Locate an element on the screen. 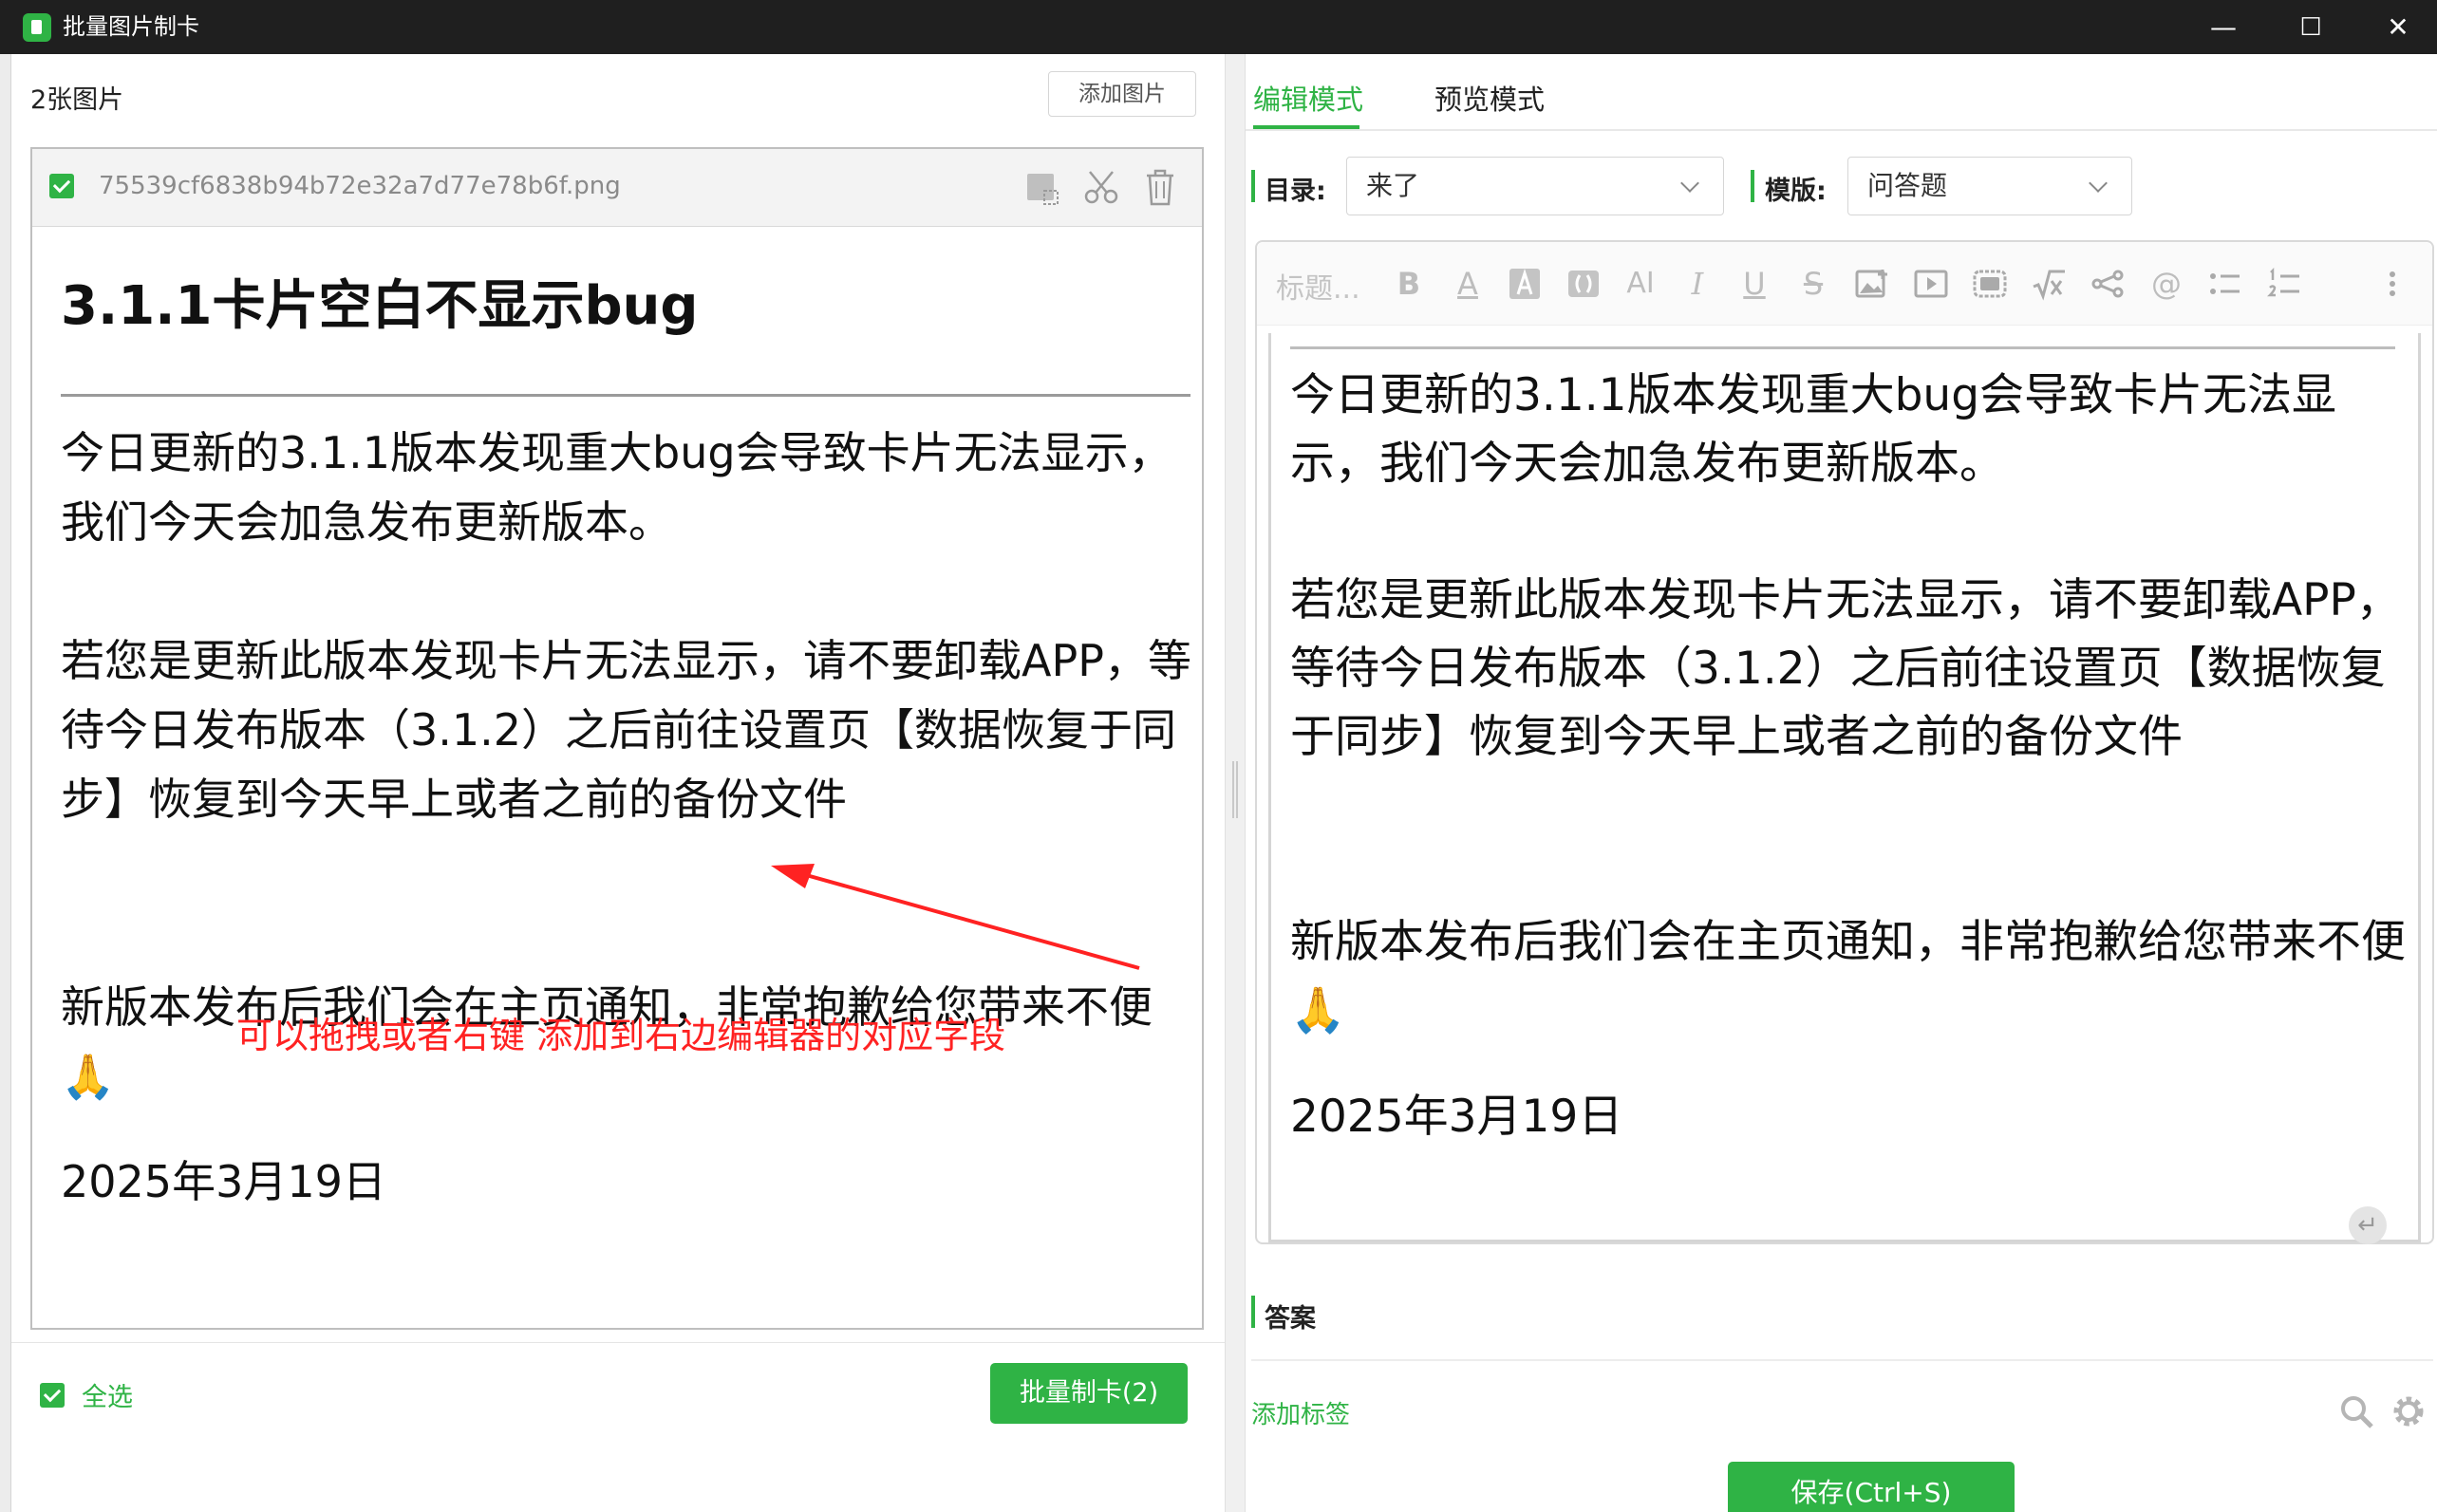 This screenshot has width=2437, height=1512. mention-icon: @ is located at coordinates (2166, 284).